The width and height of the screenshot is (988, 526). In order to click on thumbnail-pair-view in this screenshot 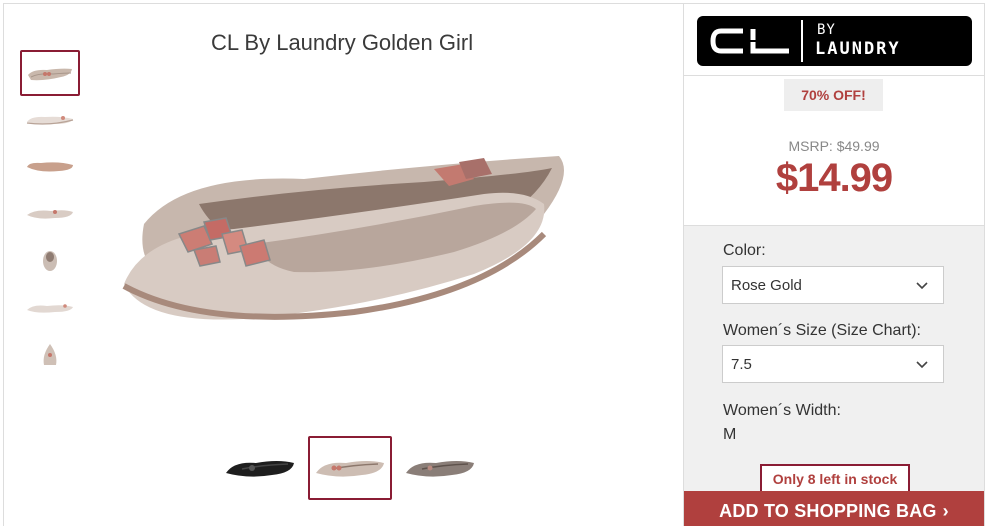, I will do `click(50, 73)`.